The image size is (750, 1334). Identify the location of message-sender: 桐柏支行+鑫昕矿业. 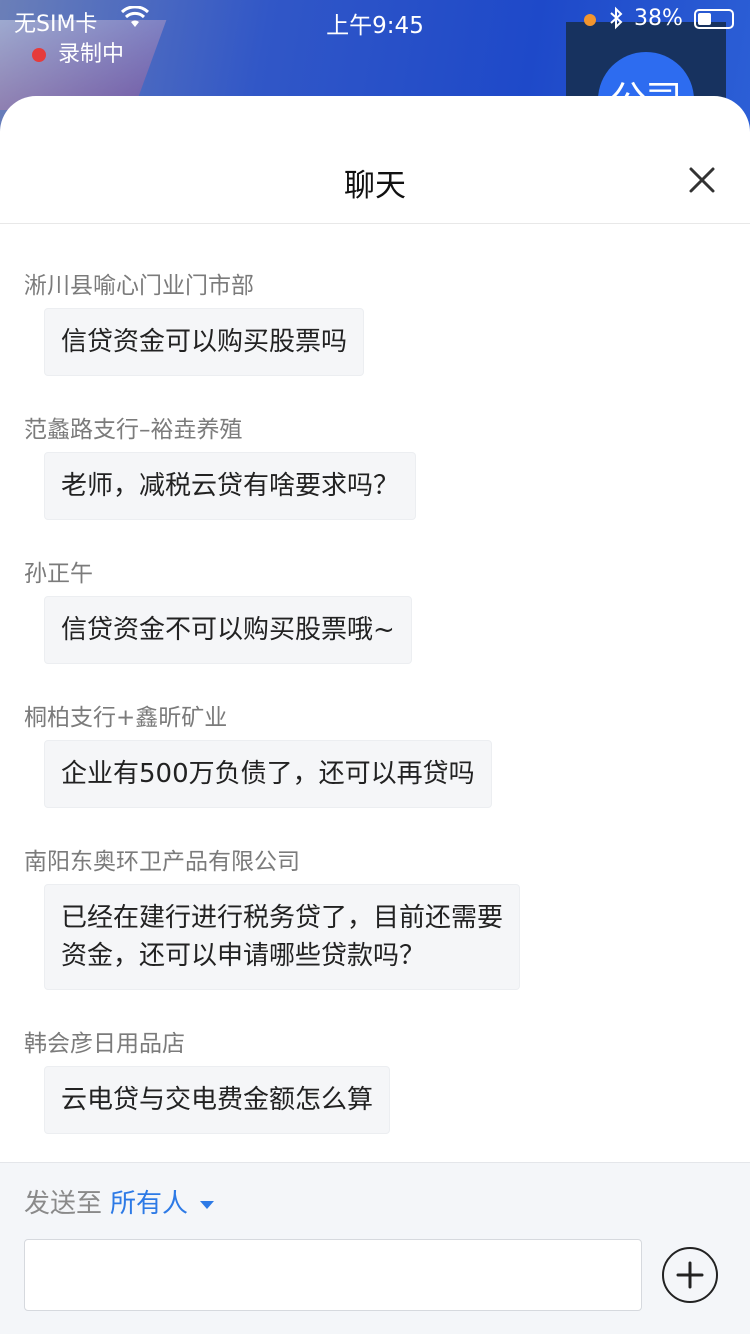
(126, 718).